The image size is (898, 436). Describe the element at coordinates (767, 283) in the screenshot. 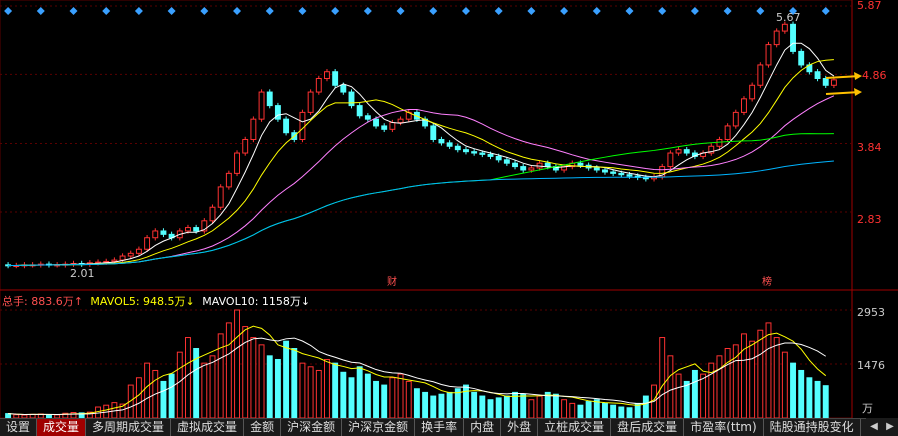

I see `marker-bang: 榜` at that location.